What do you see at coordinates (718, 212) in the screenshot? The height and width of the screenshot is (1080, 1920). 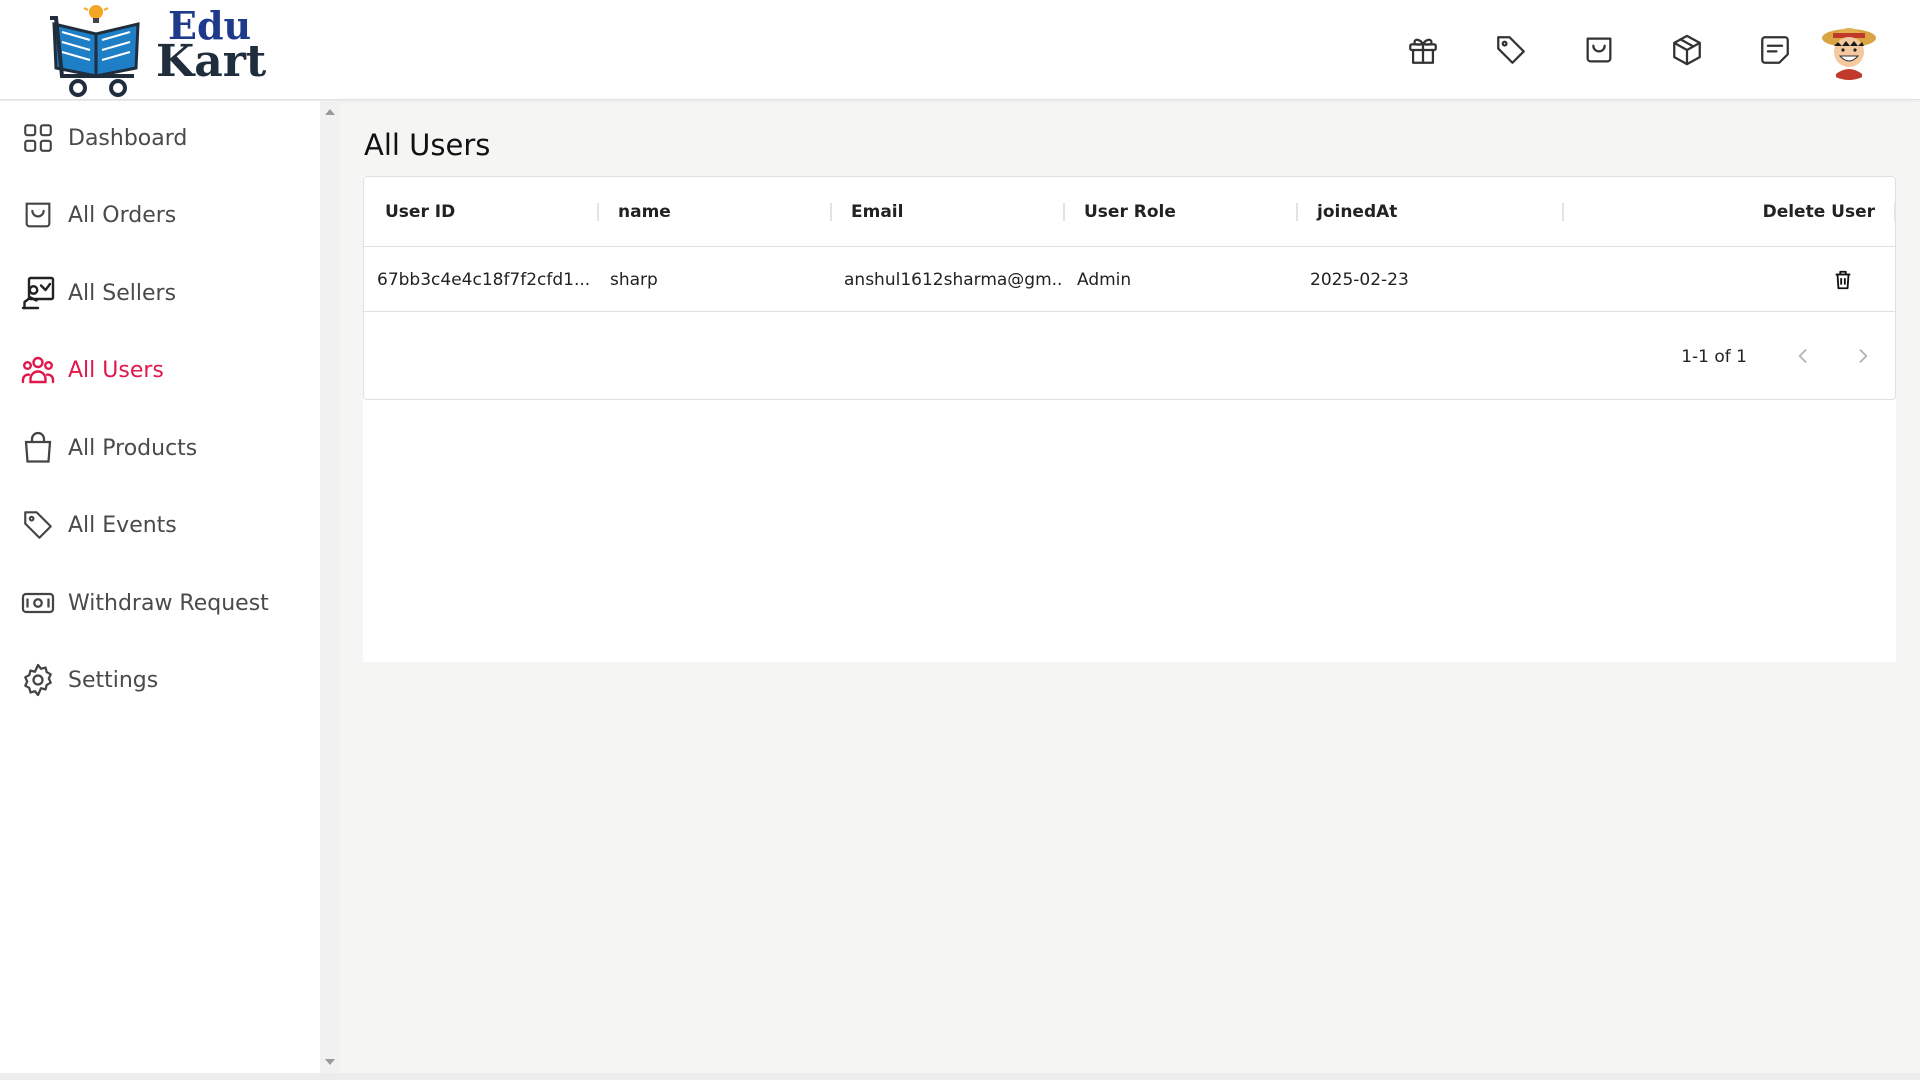 I see `column-header-name: name` at bounding box center [718, 212].